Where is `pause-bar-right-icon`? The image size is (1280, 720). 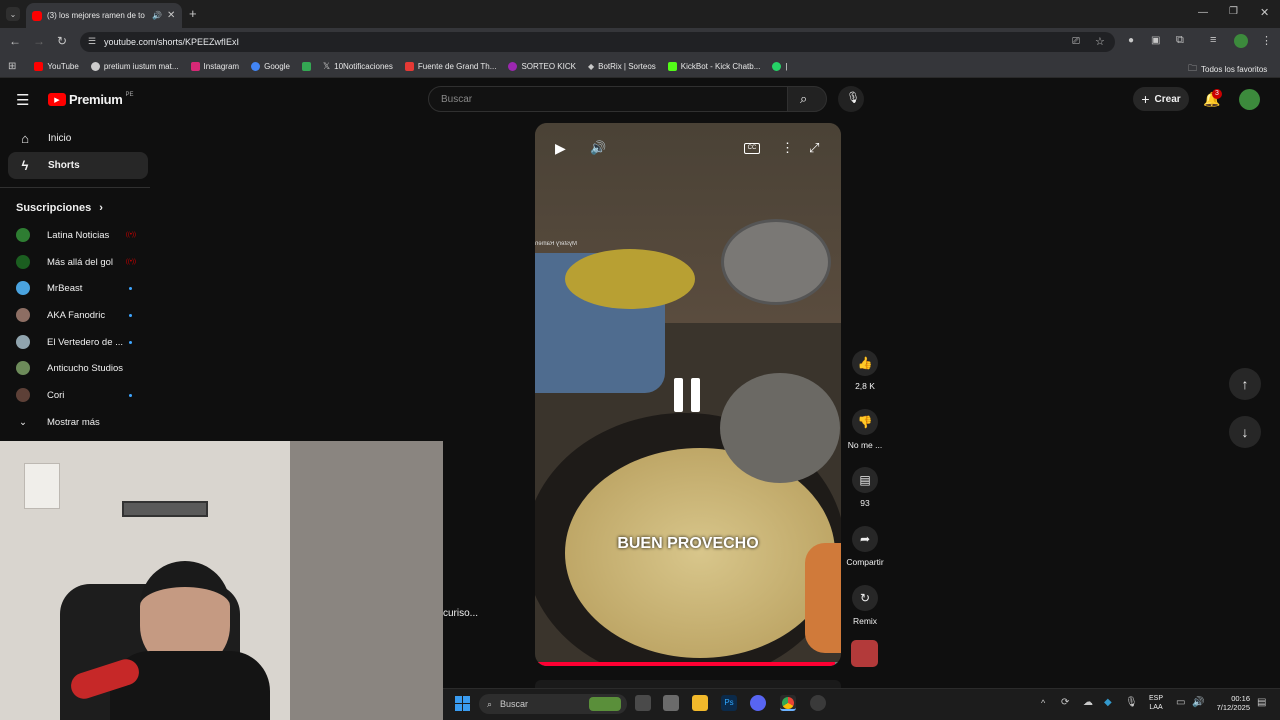
pause-bar-right-icon is located at coordinates (695, 395).